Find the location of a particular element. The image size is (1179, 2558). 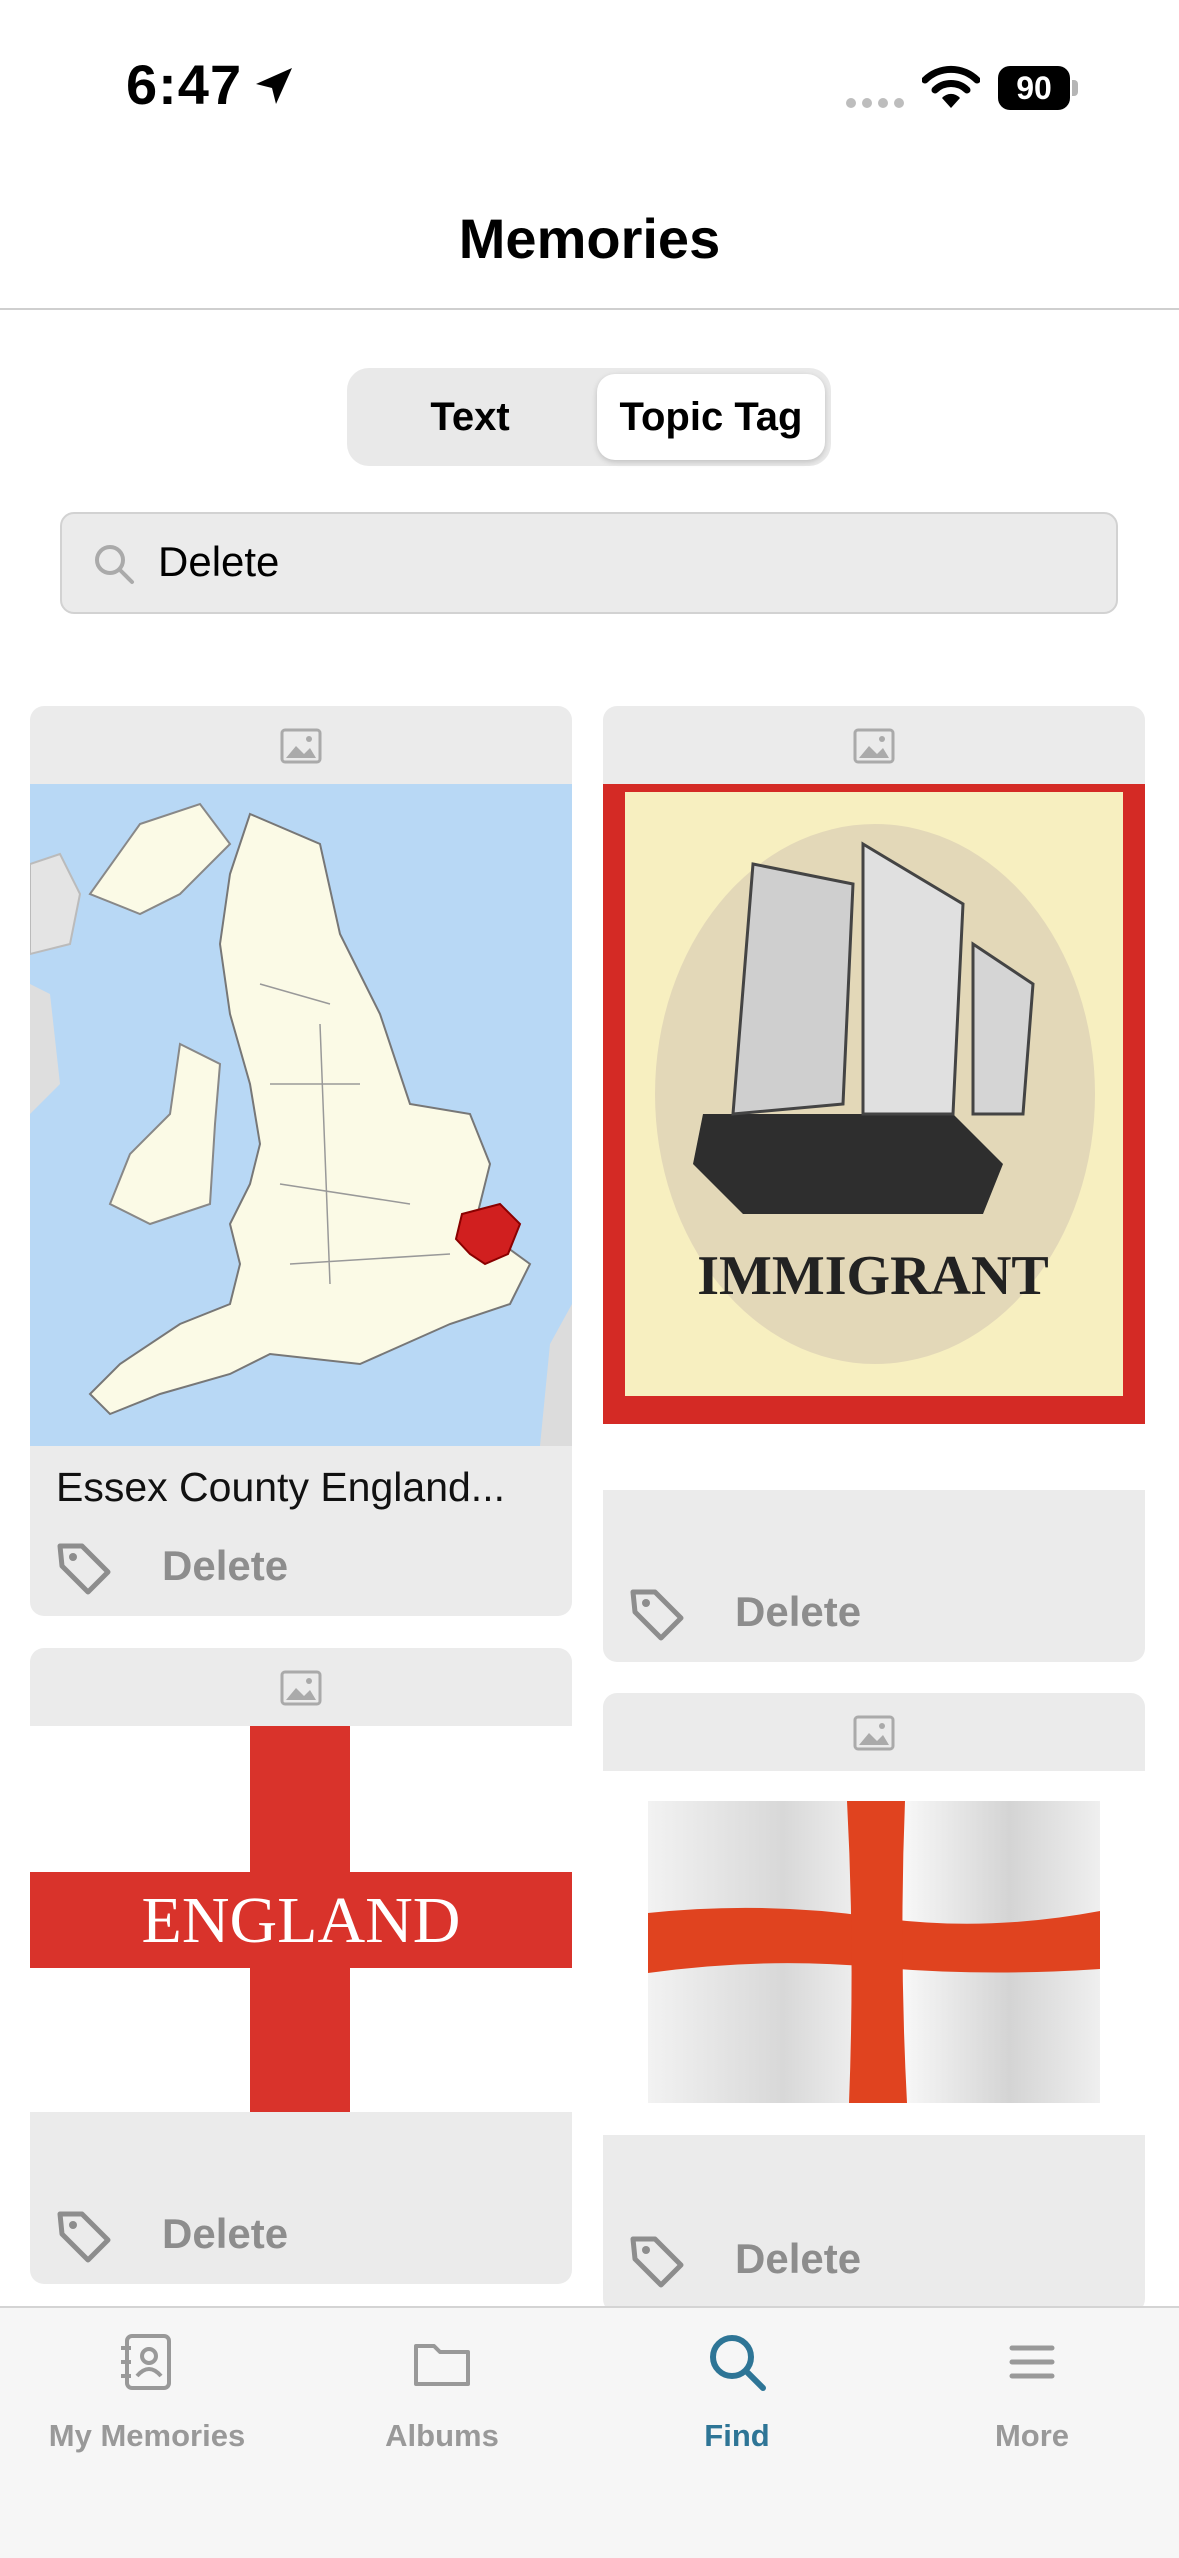

tab-my-memories: My Memories is located at coordinates (147, 2388).